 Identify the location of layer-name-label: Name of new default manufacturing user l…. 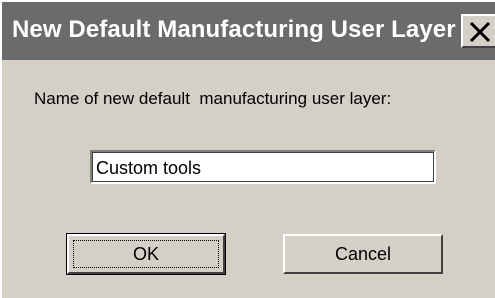
(213, 98).